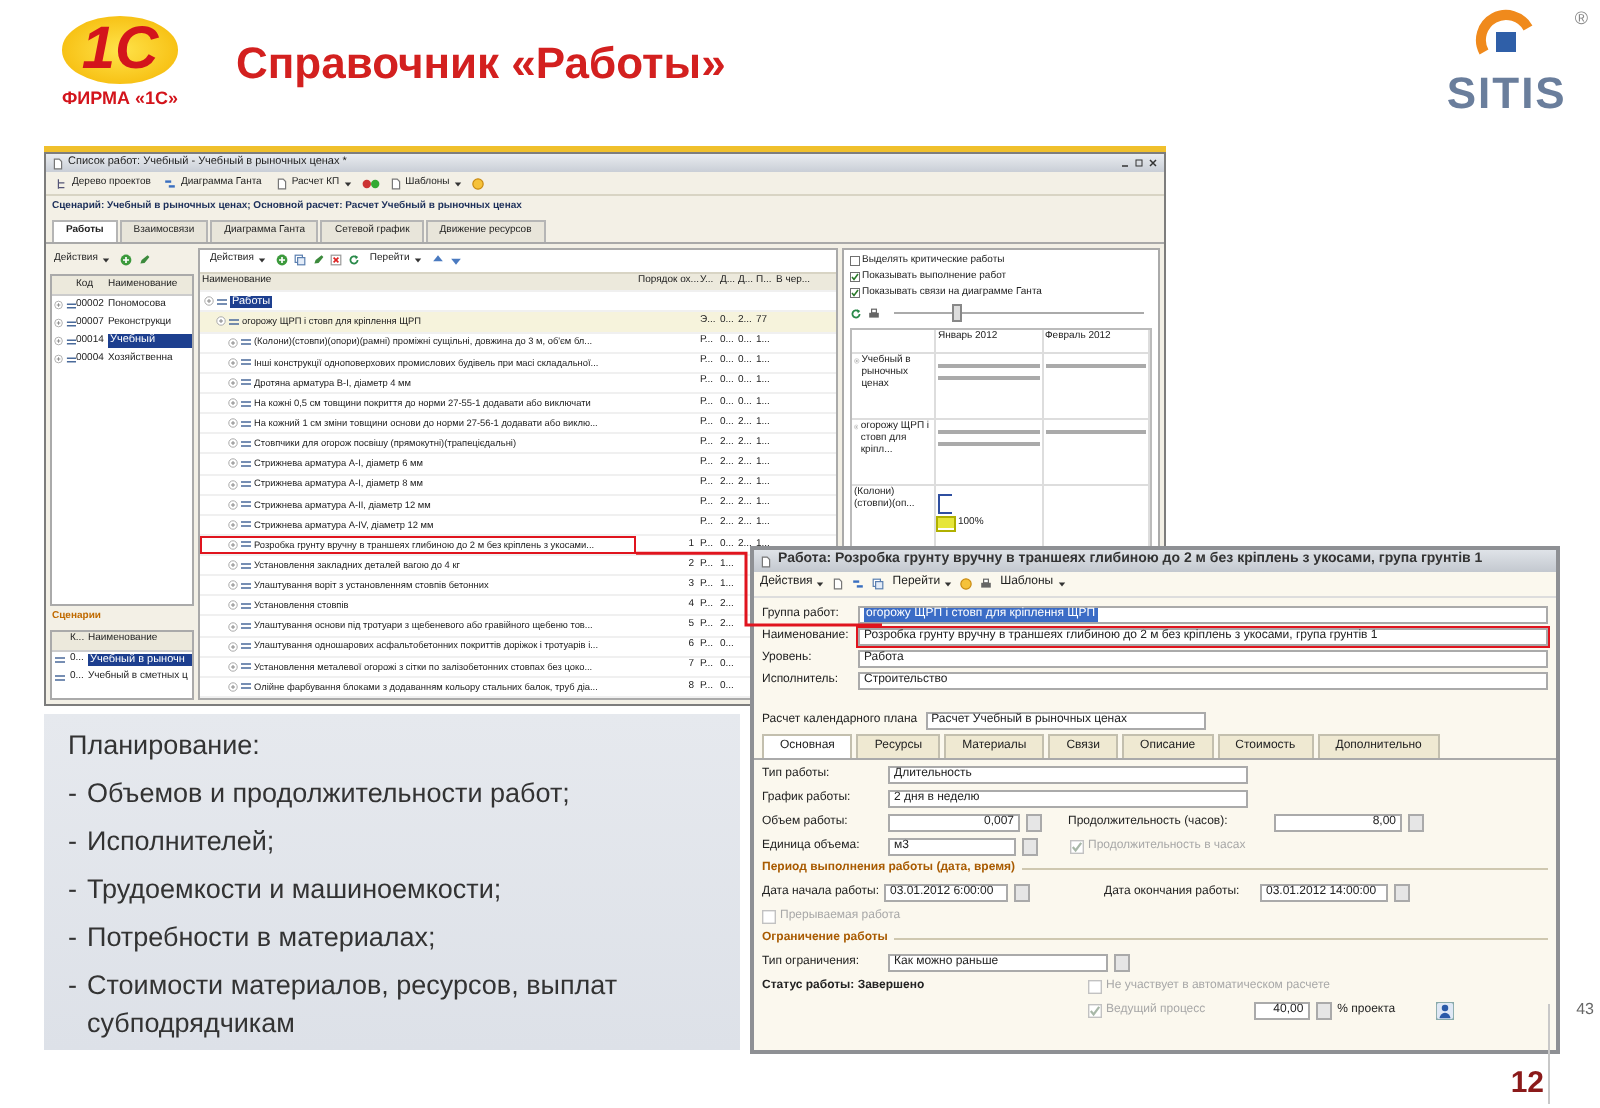 The height and width of the screenshot is (1108, 1600). What do you see at coordinates (181, 842) in the screenshot?
I see `list-item: Исполнителей;` at bounding box center [181, 842].